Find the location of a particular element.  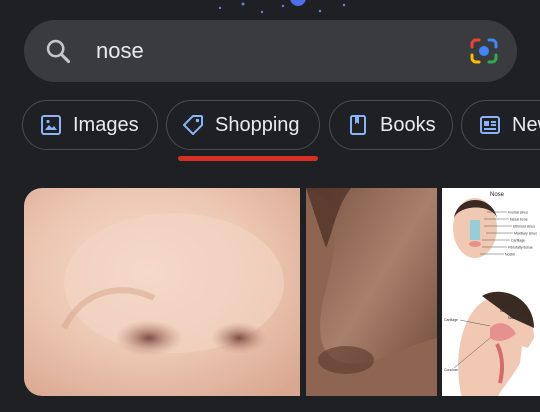

book-icon is located at coordinates (358, 125).